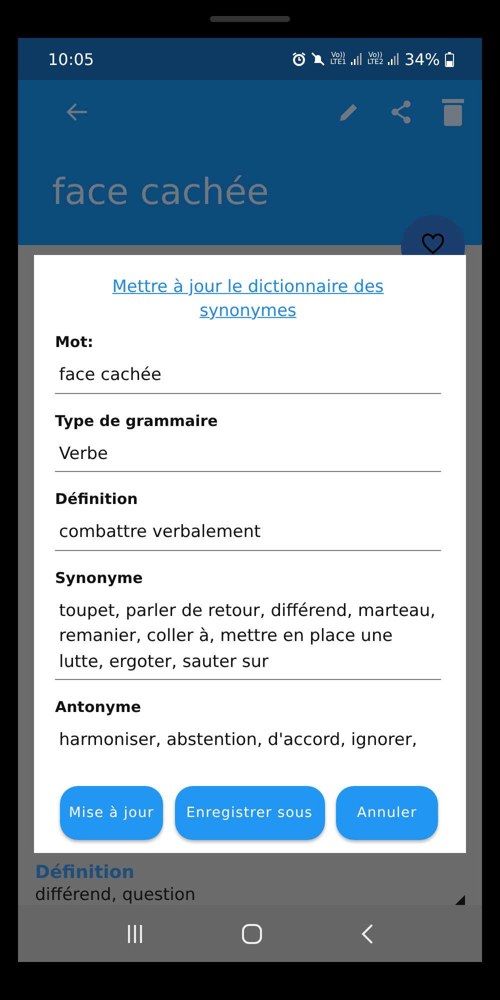 Image resolution: width=500 pixels, height=1000 pixels. I want to click on home-icon, so click(252, 934).